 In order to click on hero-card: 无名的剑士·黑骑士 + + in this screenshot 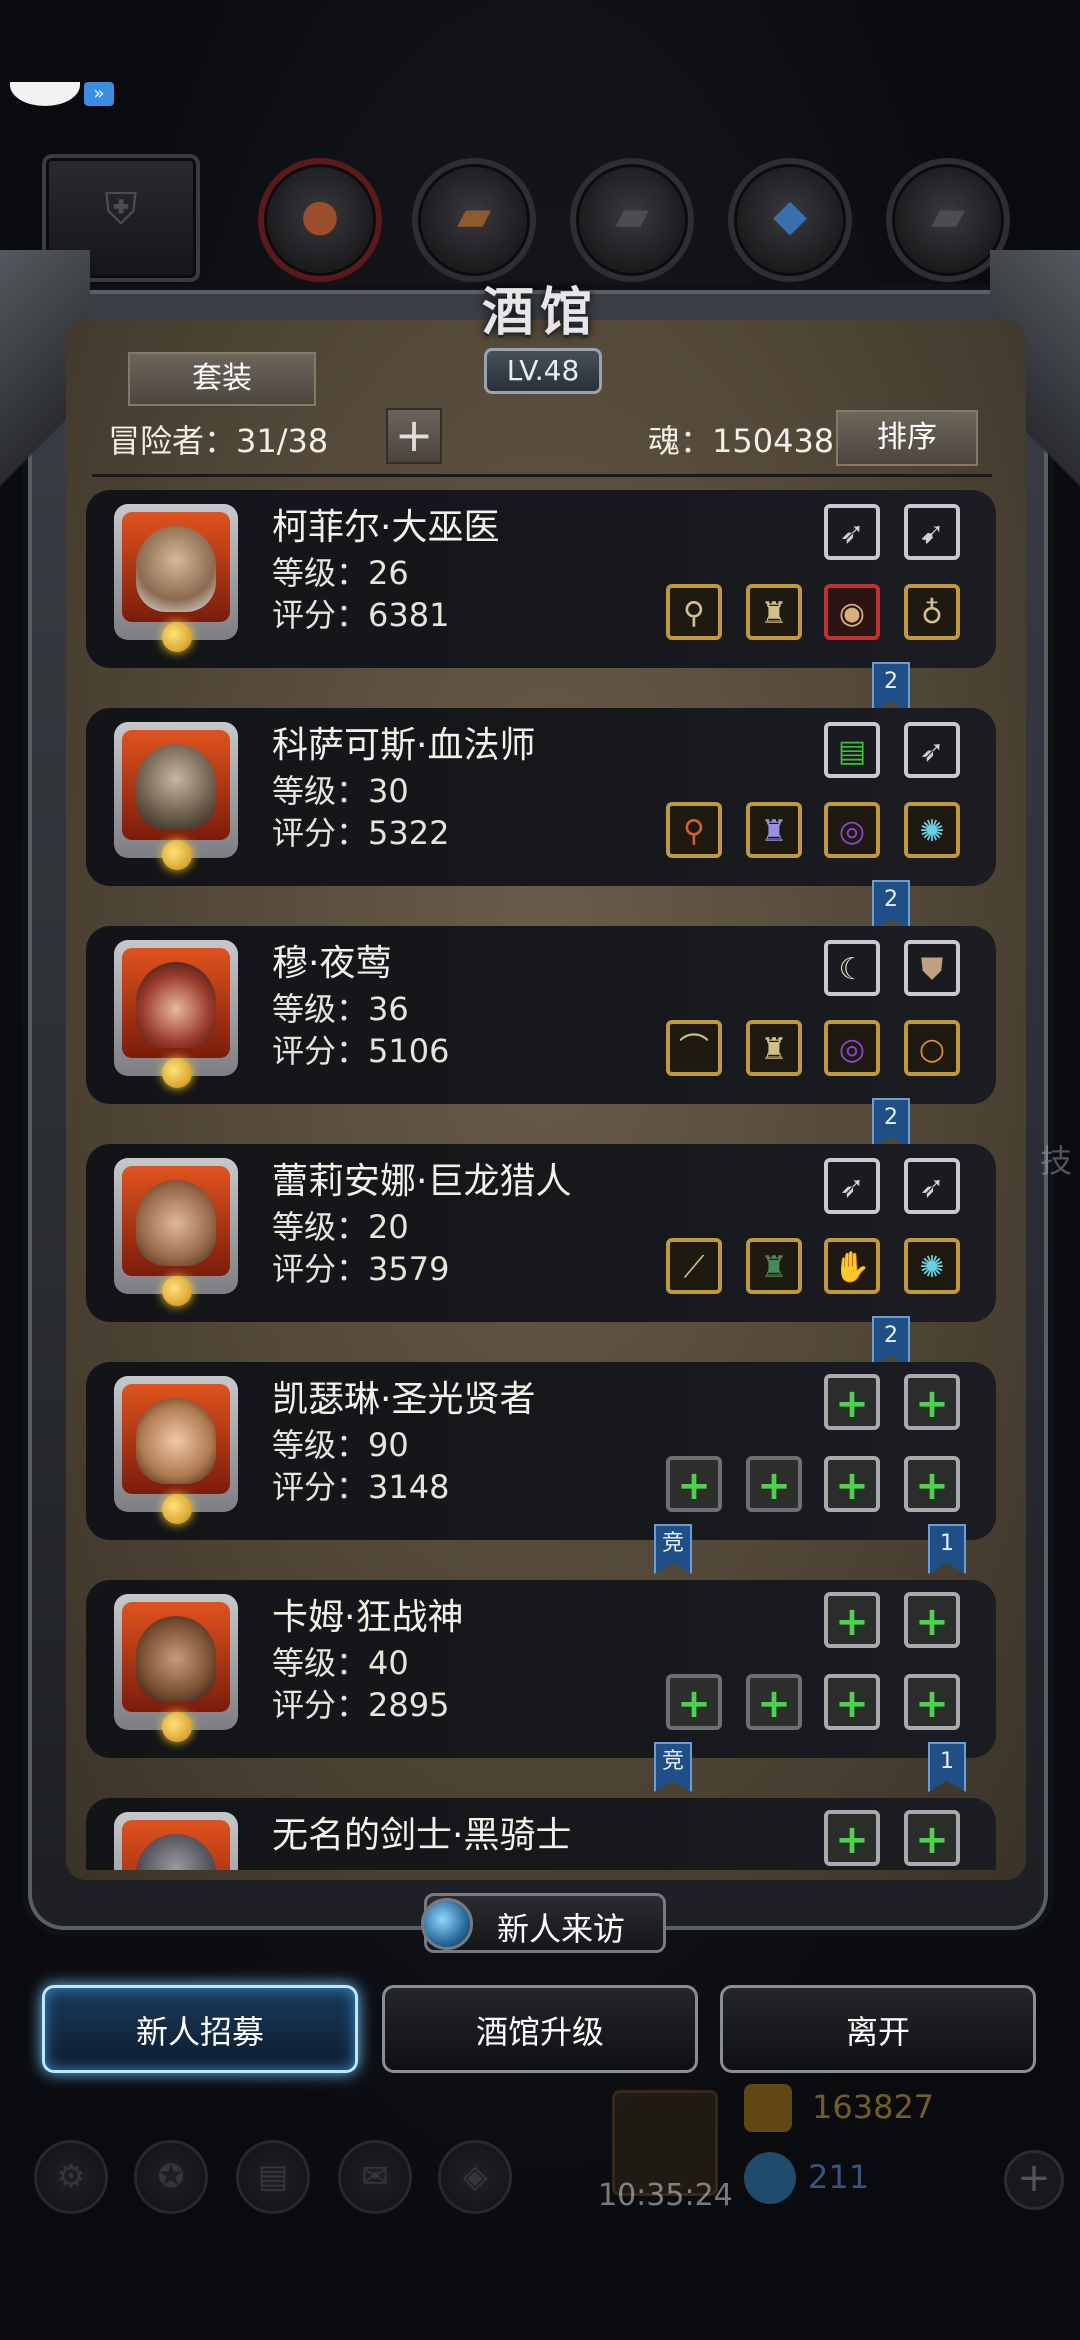, I will do `click(541, 1834)`.